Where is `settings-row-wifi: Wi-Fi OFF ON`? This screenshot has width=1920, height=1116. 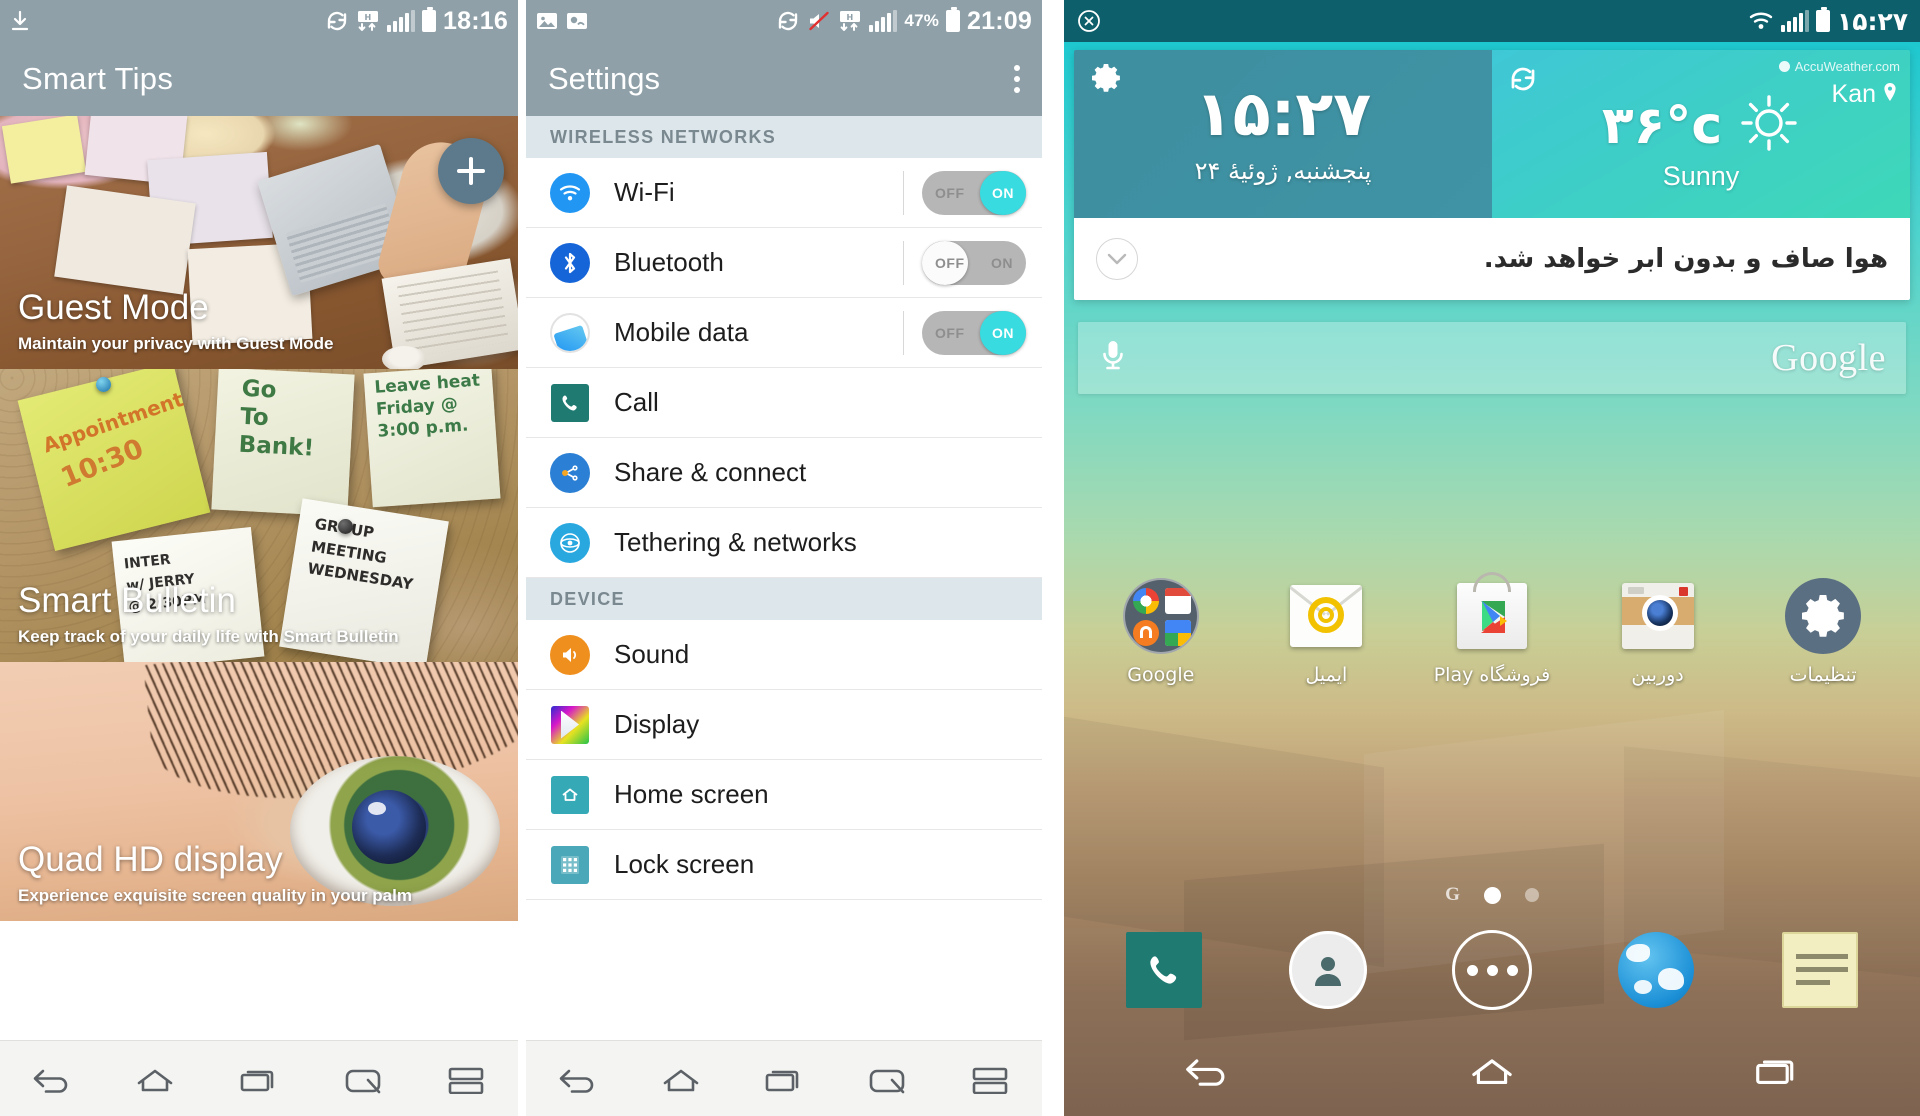 settings-row-wifi: Wi-Fi OFF ON is located at coordinates (784, 193).